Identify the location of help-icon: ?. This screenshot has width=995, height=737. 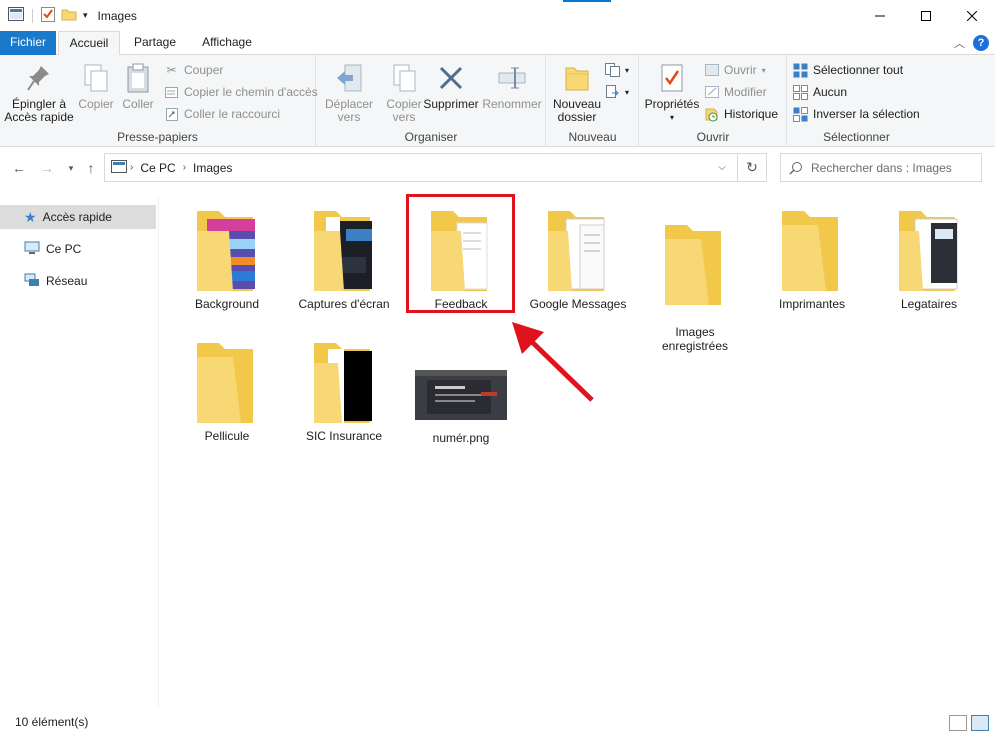
(981, 43).